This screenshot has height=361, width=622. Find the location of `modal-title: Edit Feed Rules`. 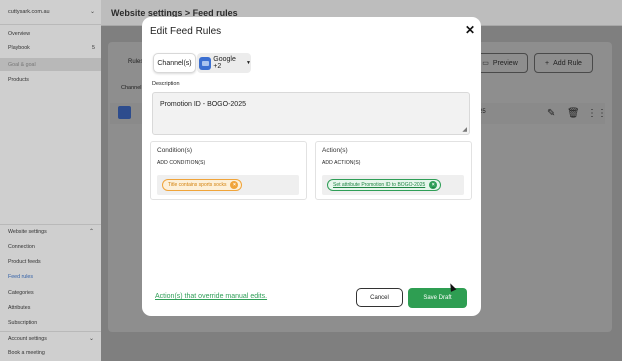

modal-title: Edit Feed Rules is located at coordinates (186, 31).